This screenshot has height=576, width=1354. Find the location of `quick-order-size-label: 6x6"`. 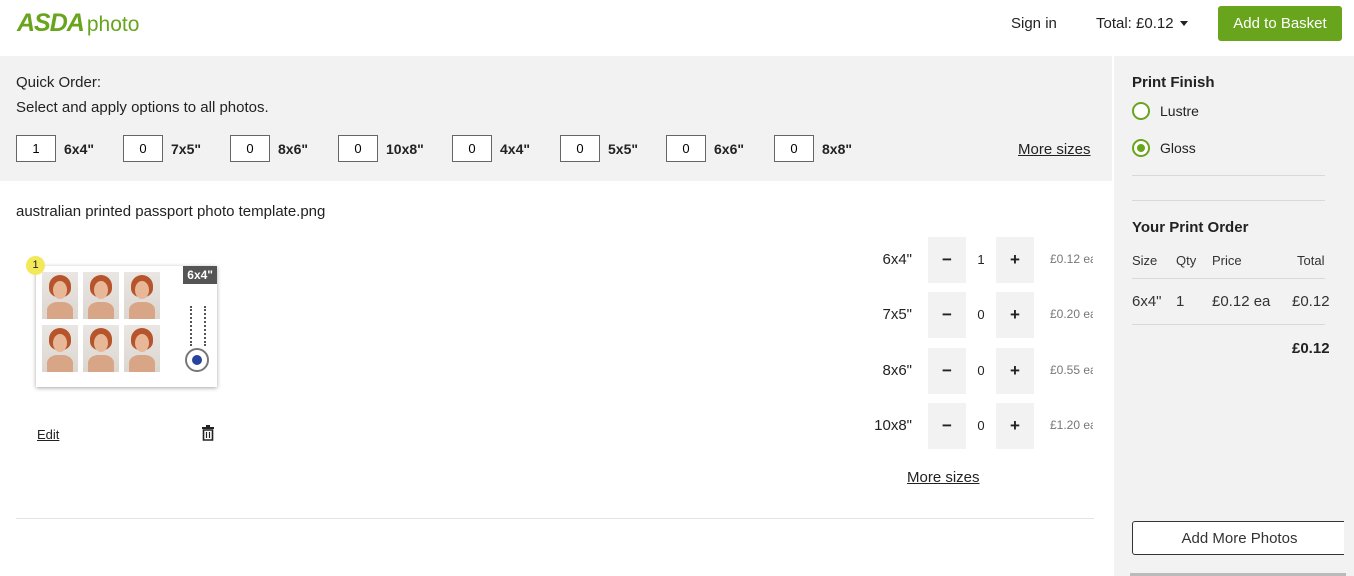

quick-order-size-label: 6x6" is located at coordinates (729, 148).